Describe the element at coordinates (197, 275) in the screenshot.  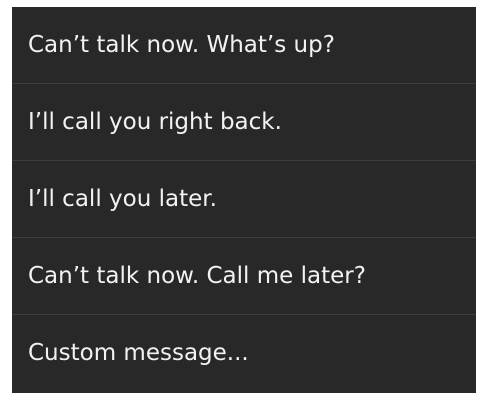
I see `quick-response-label: Can’t talk now. Call me later?` at that location.